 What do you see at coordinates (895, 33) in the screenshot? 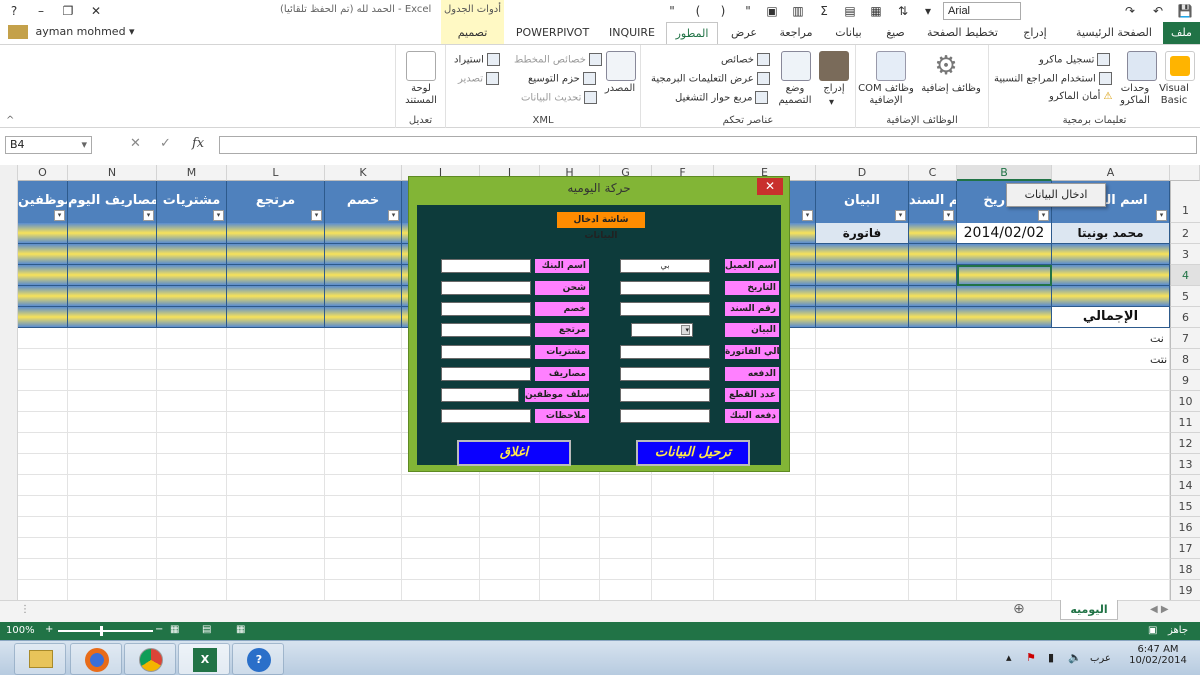
I see `tab-formulas: صيغ` at bounding box center [895, 33].